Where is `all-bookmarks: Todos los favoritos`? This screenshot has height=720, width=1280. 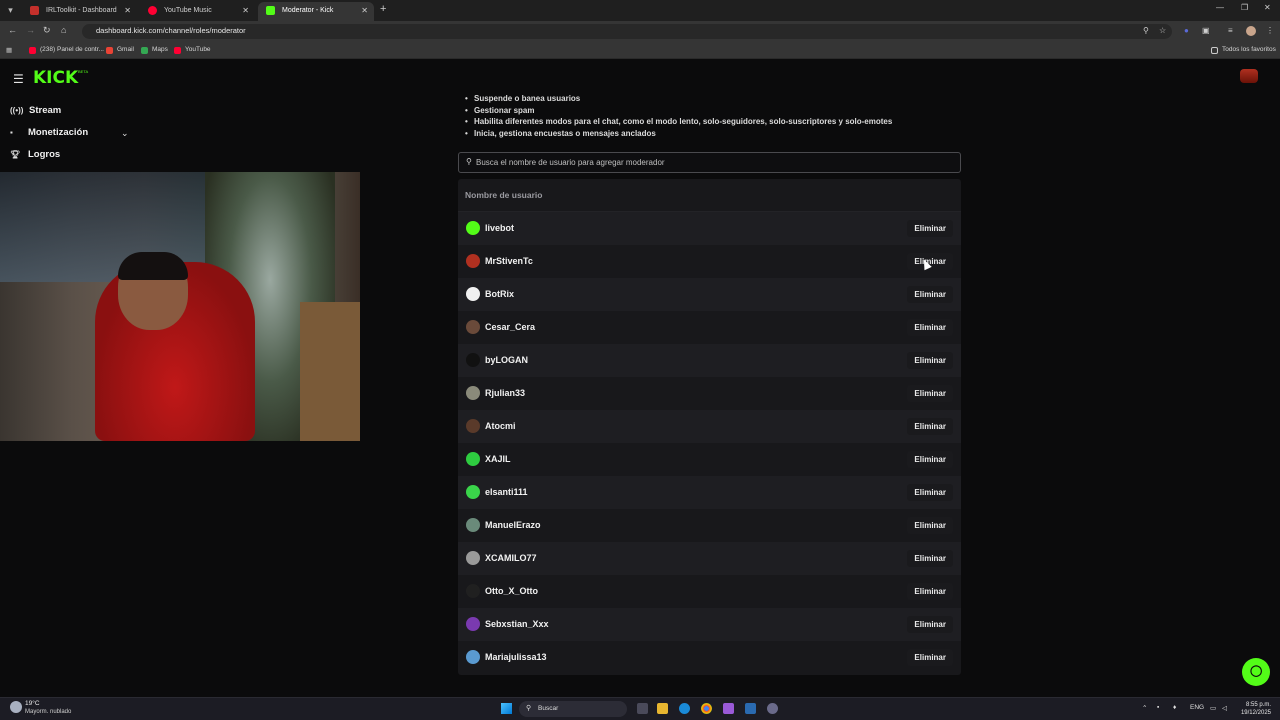
all-bookmarks: Todos los favoritos is located at coordinates (1243, 50).